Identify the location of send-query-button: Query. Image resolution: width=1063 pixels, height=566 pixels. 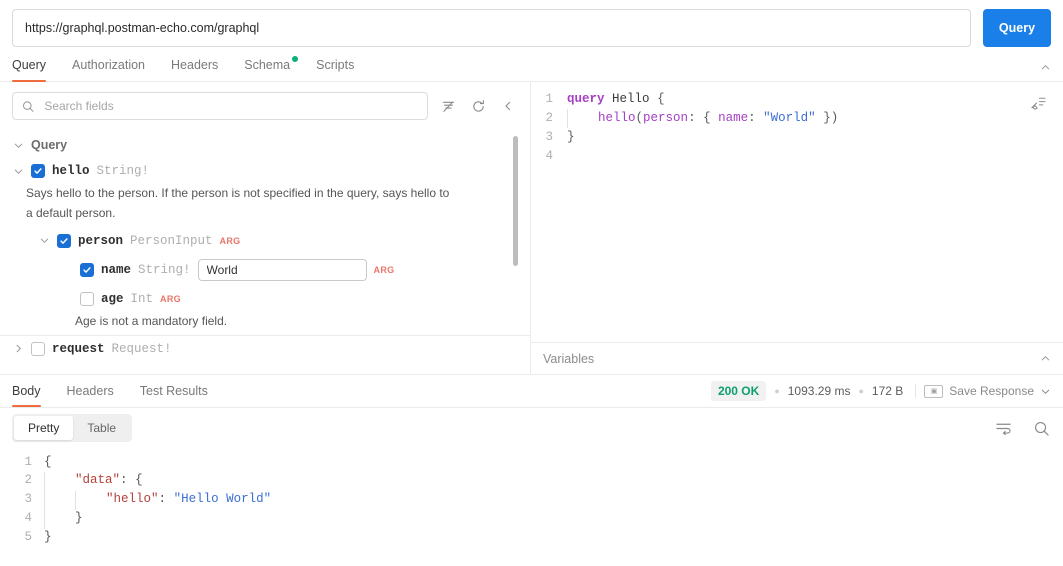
(1017, 28).